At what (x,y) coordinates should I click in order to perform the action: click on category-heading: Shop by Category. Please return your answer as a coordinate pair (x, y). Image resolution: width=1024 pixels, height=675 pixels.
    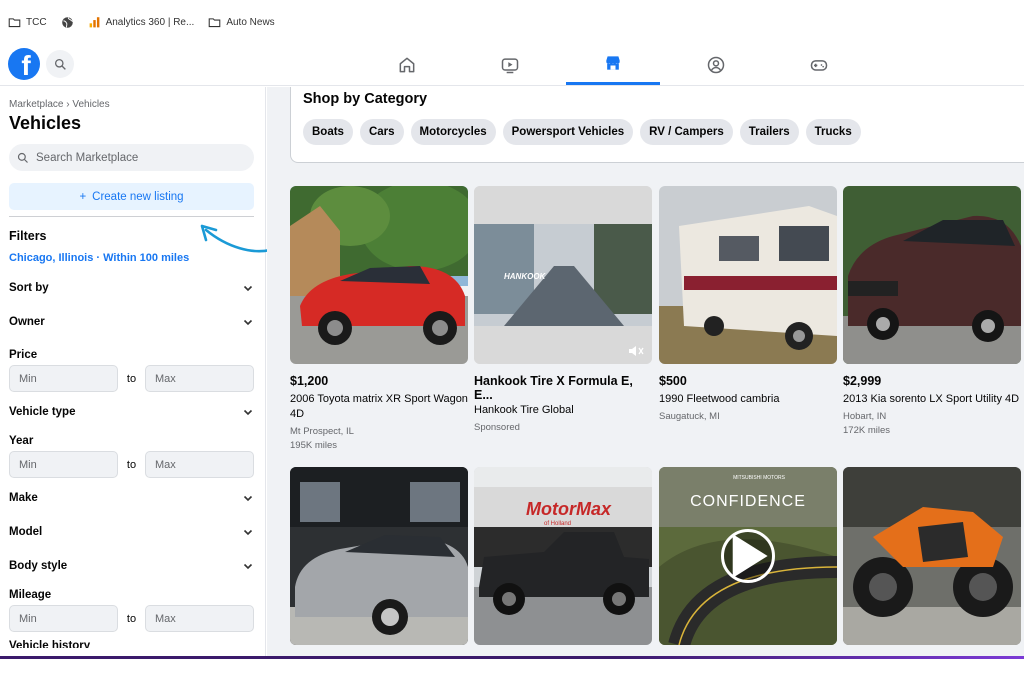
    Looking at the image, I should click on (365, 99).